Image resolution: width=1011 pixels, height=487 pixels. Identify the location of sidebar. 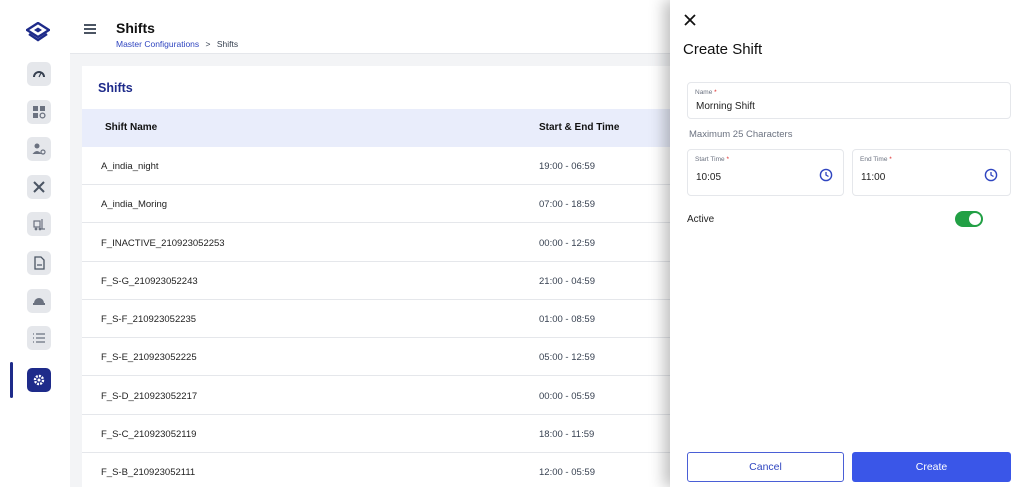
(35, 243).